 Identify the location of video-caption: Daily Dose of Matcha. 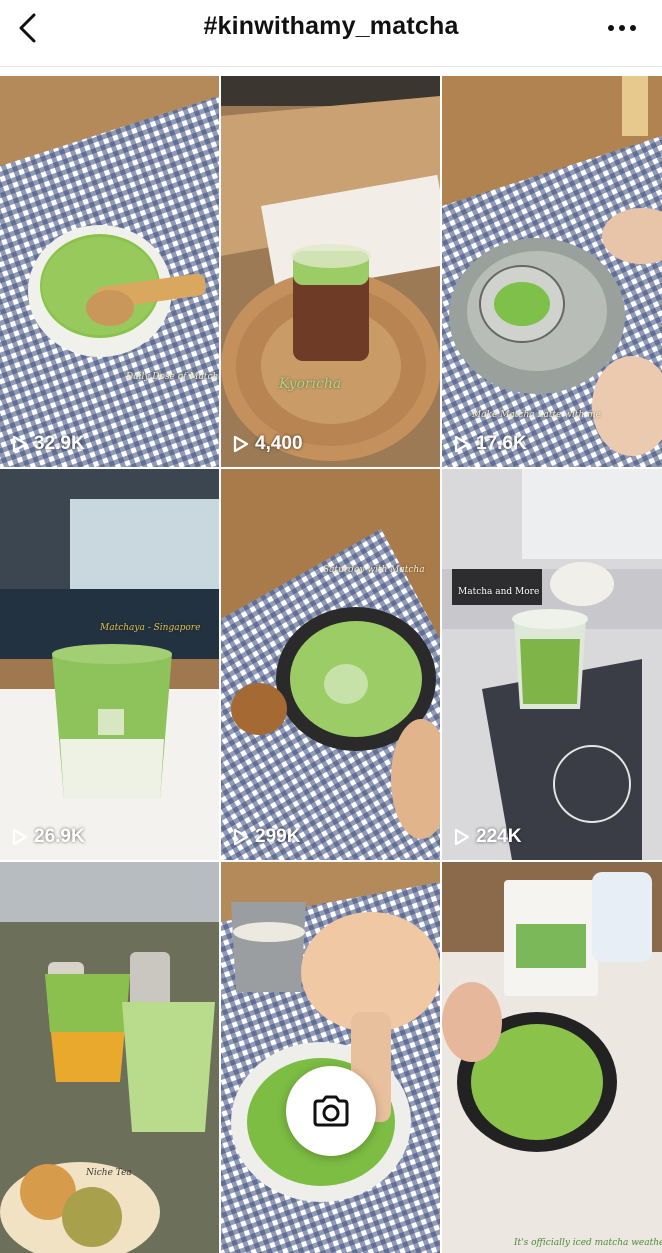
(172, 377).